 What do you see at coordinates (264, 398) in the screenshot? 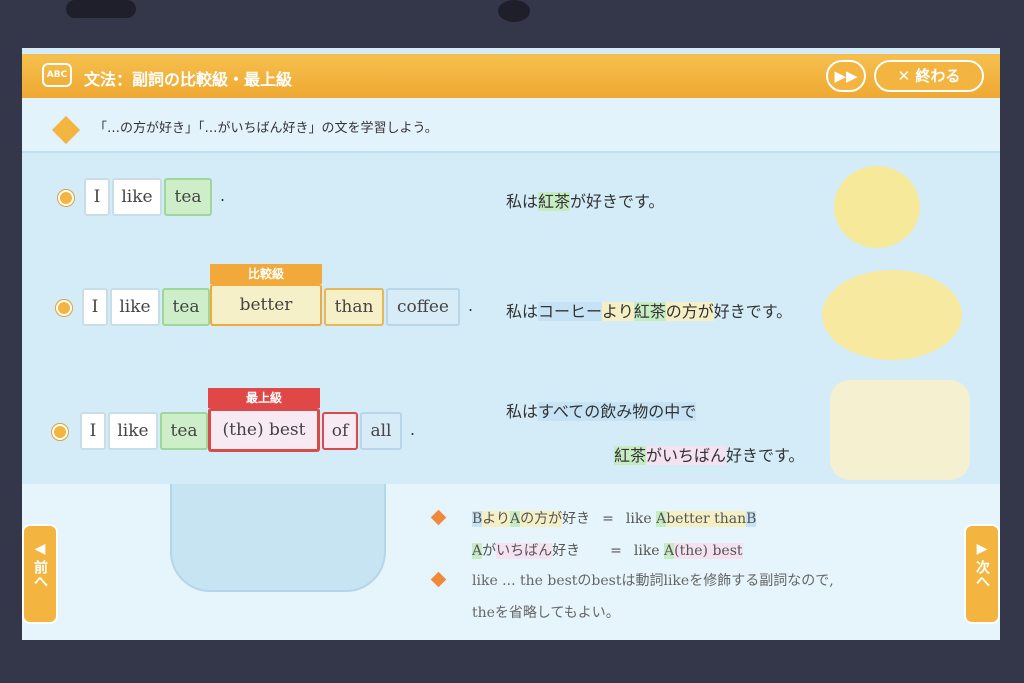
I see `superlative-label: 最上級` at bounding box center [264, 398].